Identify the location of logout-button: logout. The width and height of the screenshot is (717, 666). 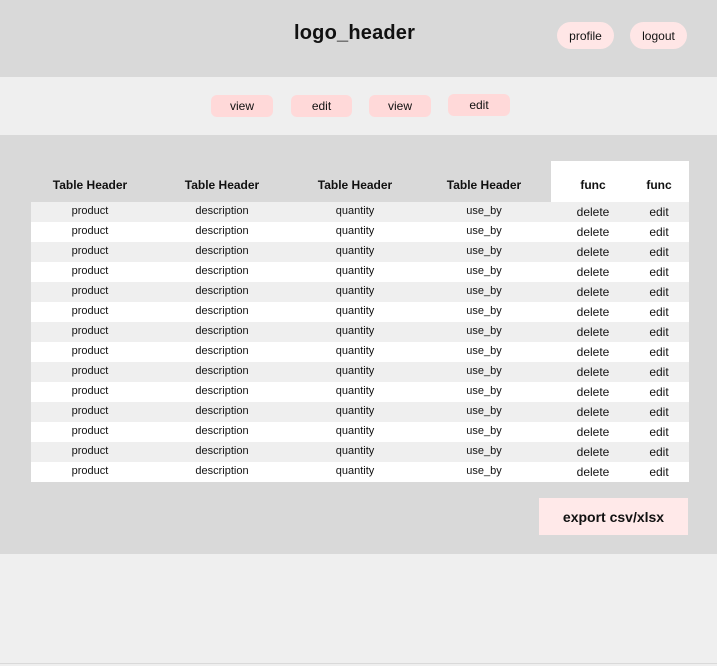
(658, 35).